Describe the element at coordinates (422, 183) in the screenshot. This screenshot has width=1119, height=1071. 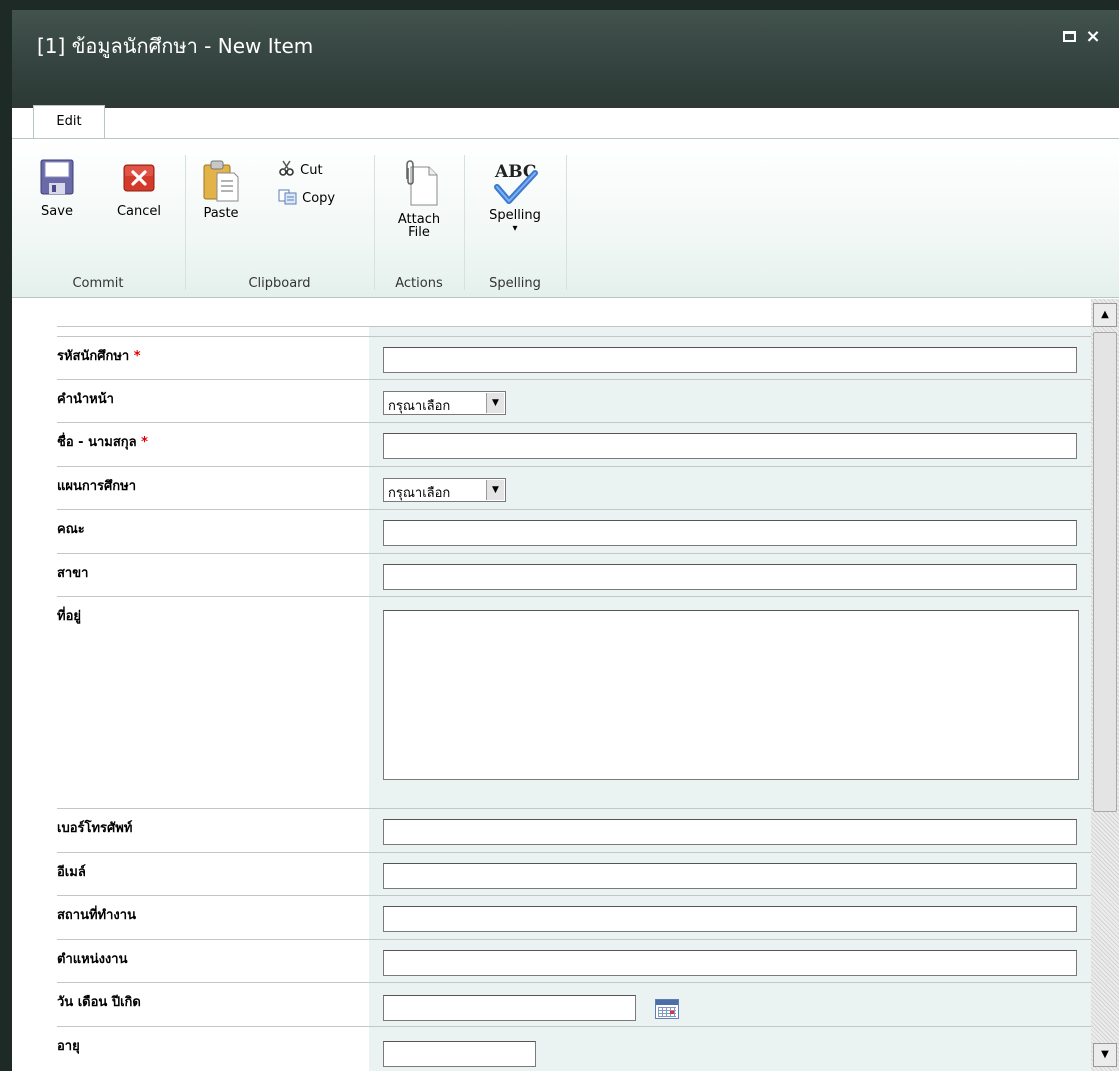
I see `attach-file-icon` at that location.